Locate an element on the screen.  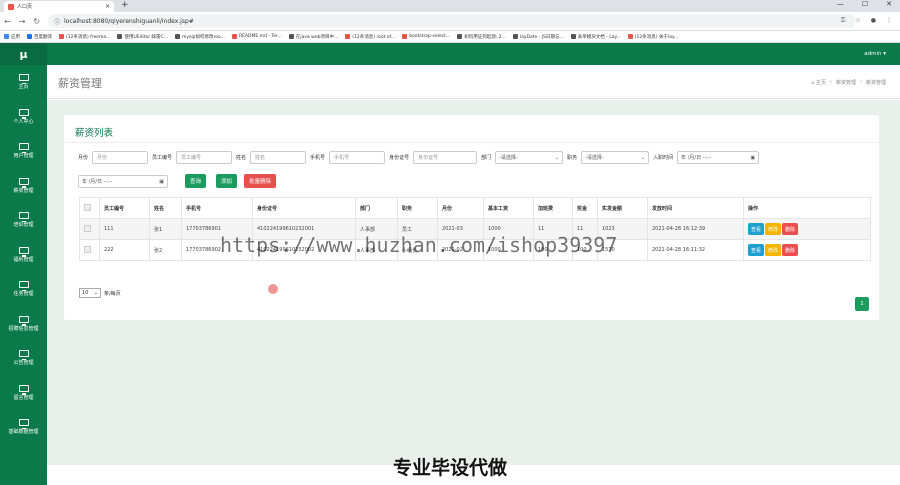
sidebar-item: 留言管理 is located at coordinates (23, 393).